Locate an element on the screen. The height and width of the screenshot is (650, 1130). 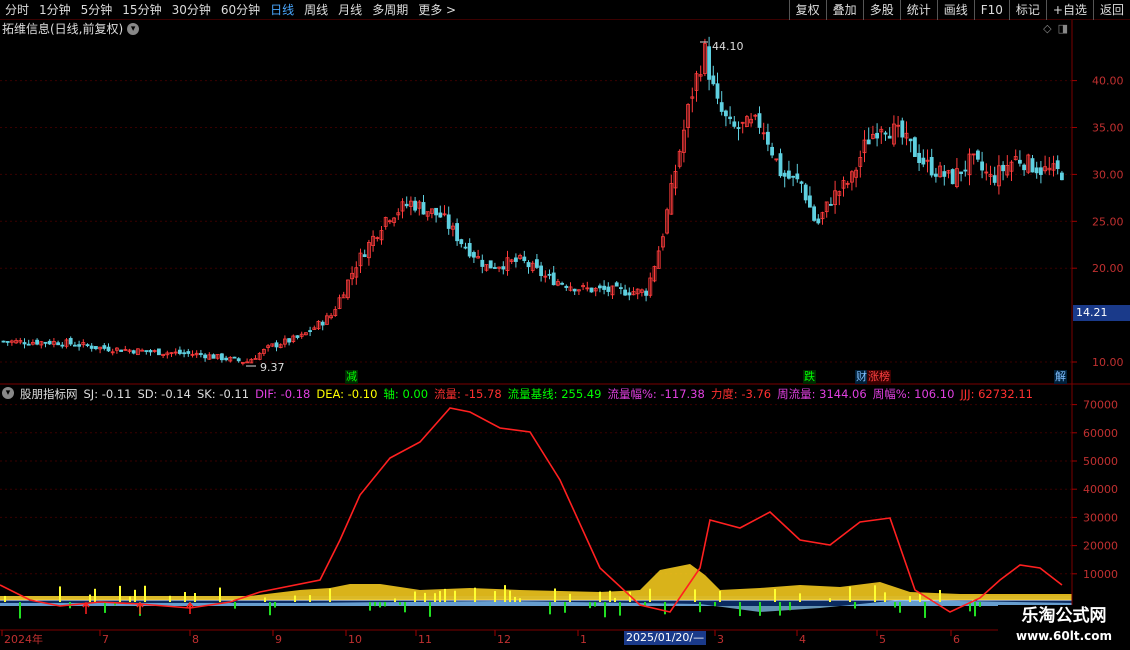
price-axis-label: 20.00 is located at coordinates (1108, 268).